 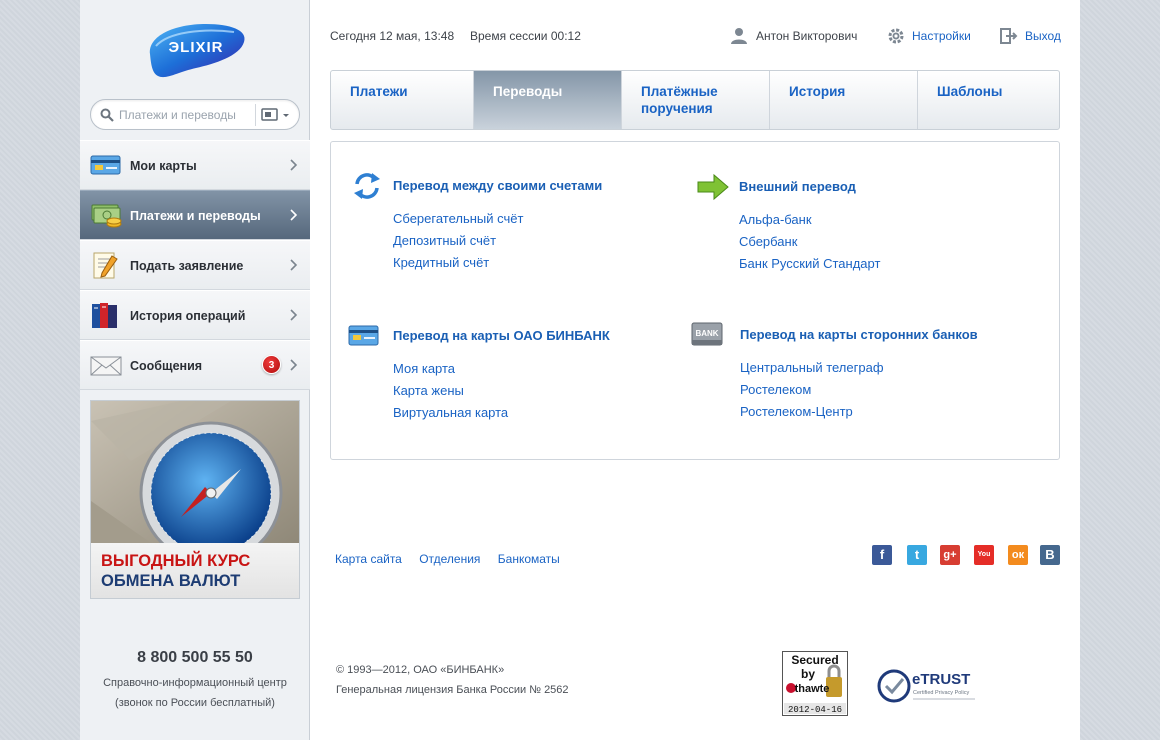 I want to click on thawte-date: 2012-04-16, so click(x=815, y=710).